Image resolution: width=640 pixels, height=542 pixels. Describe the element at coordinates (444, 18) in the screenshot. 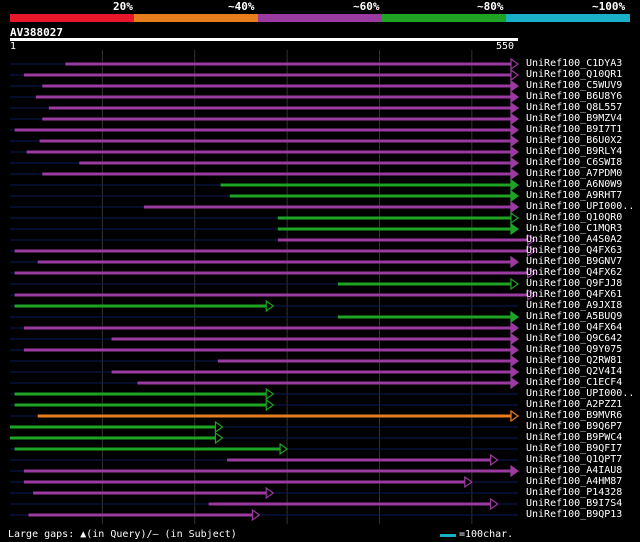

I see `legend-swatch-green` at that location.